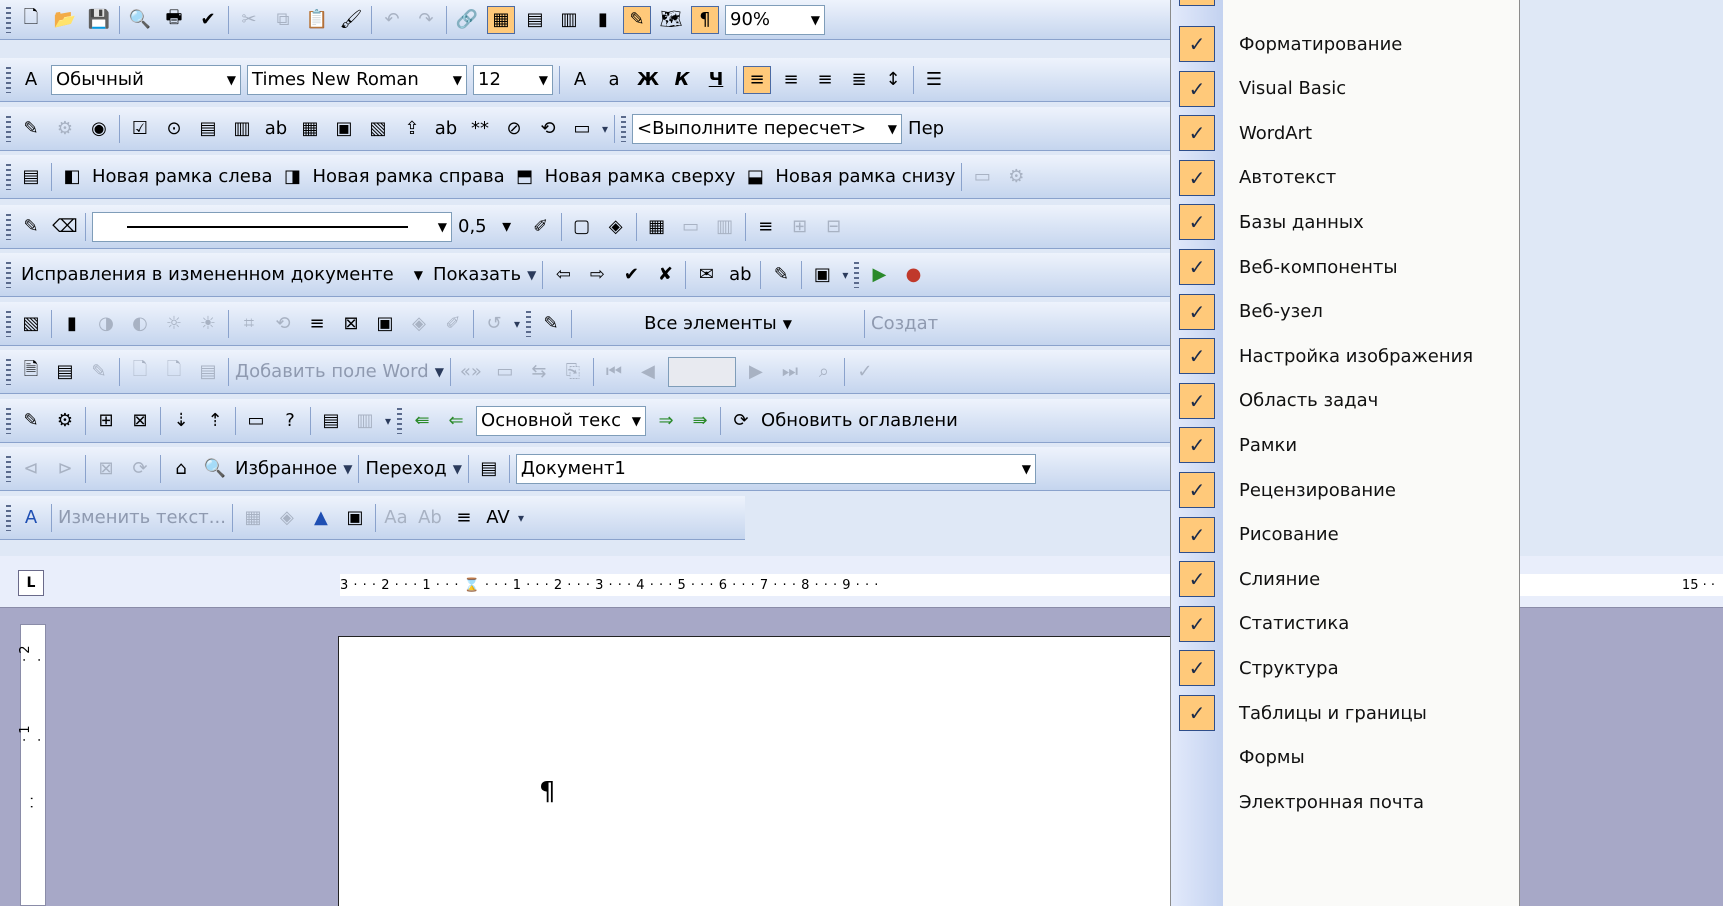 The width and height of the screenshot is (1723, 906). Describe the element at coordinates (430, 518) in the screenshot. I see `vertical-text-icon: Ab` at that location.